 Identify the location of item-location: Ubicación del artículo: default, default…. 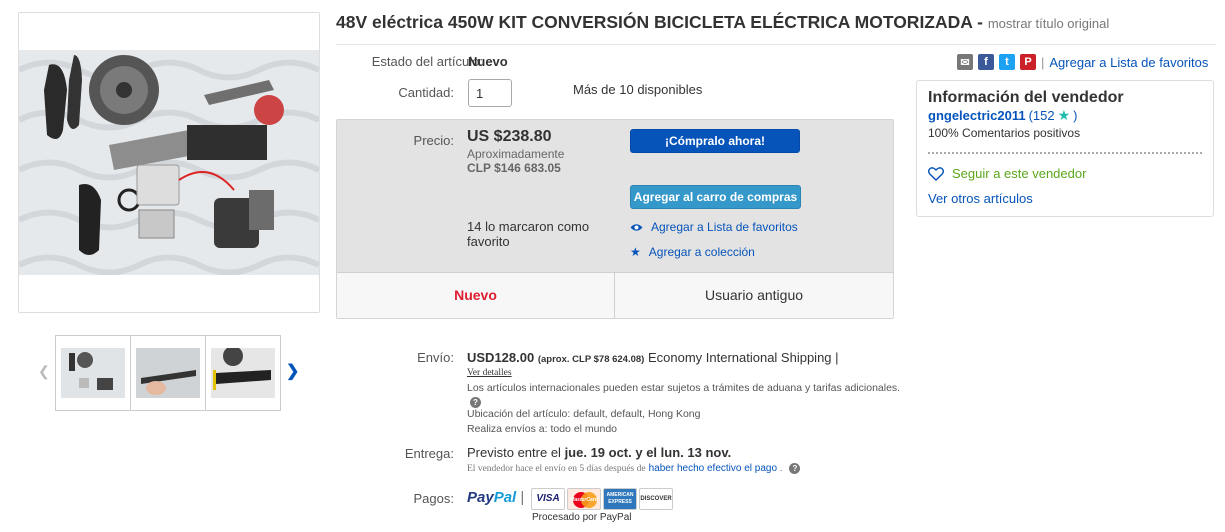
(584, 414).